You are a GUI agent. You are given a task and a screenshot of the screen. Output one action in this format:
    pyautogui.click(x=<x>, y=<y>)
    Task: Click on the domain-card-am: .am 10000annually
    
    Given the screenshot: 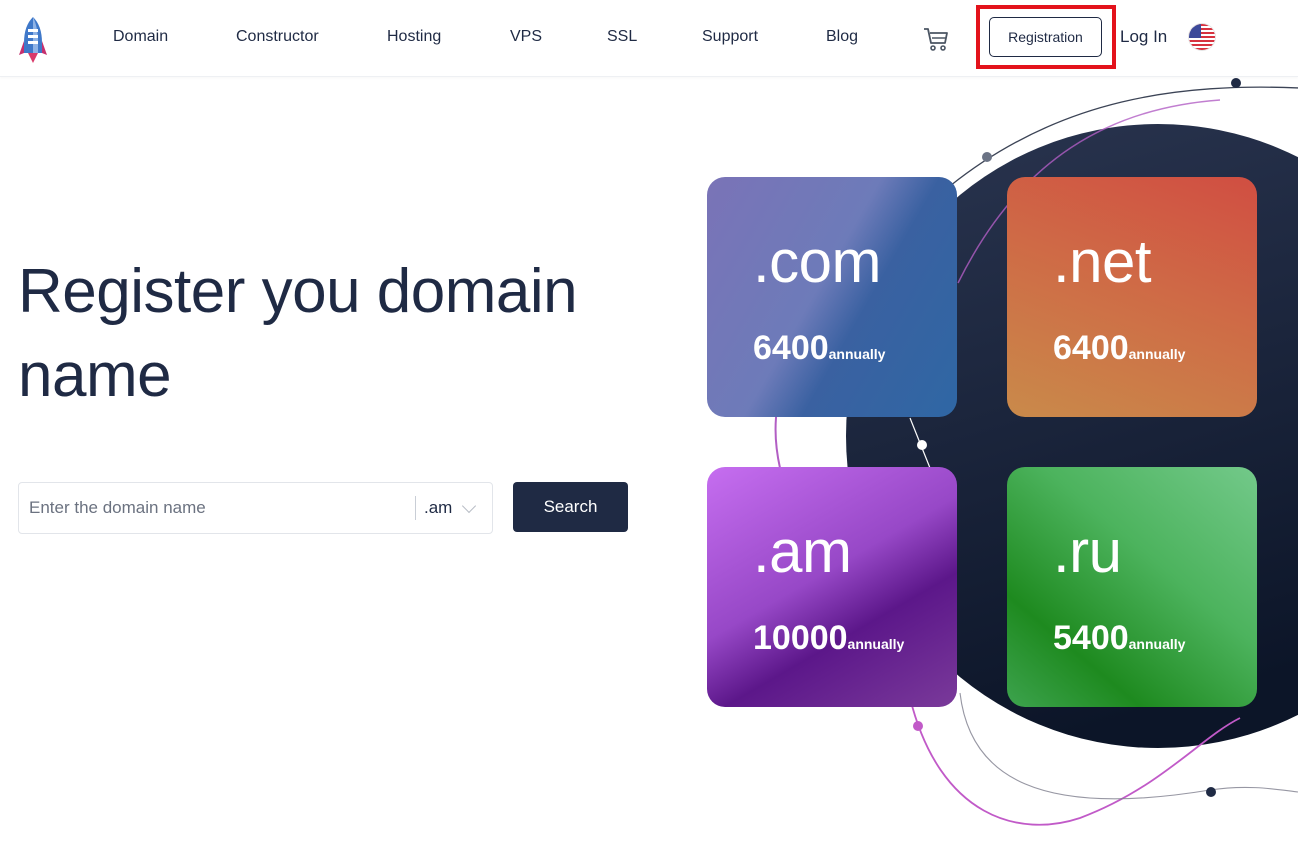 What is the action you would take?
    pyautogui.click(x=832, y=587)
    